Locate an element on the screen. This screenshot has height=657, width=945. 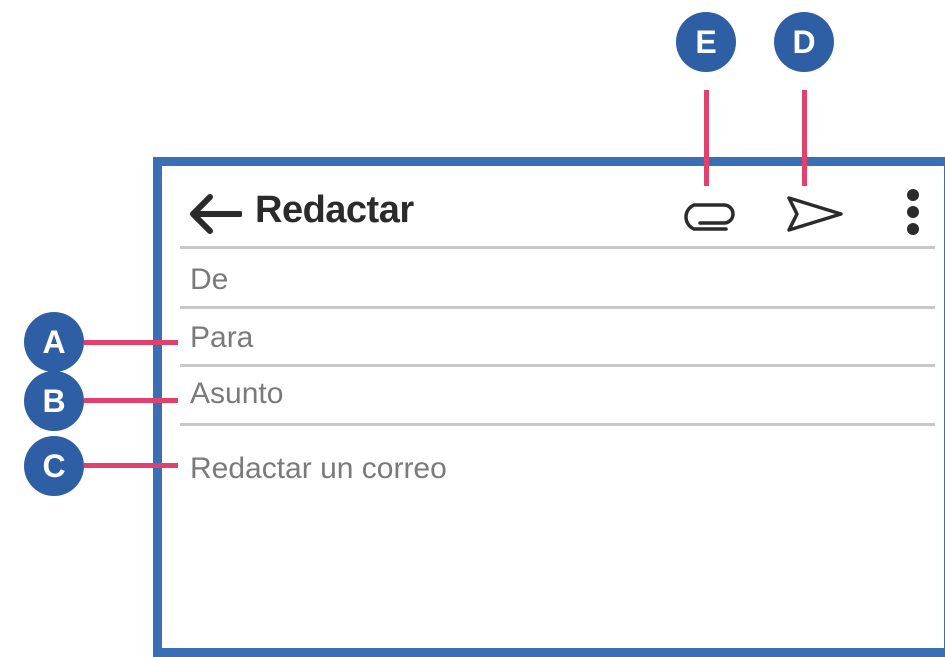
paperclip-icon is located at coordinates (710, 214).